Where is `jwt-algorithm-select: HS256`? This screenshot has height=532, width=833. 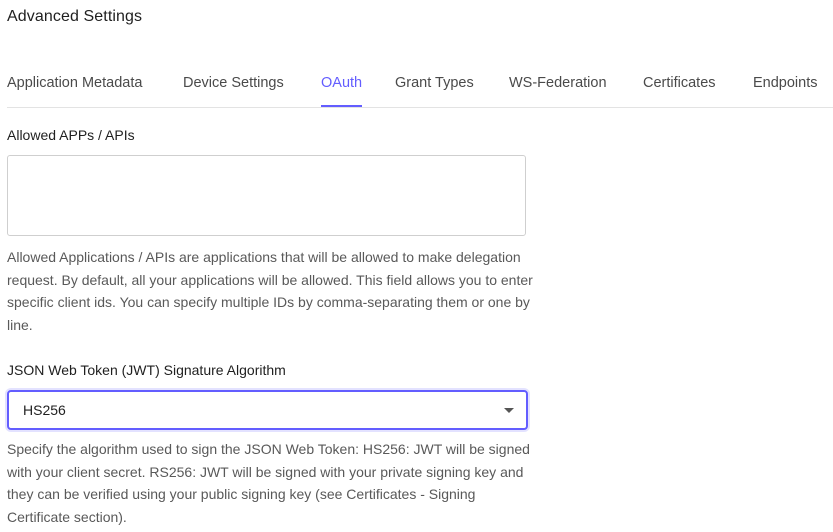 jwt-algorithm-select: HS256 is located at coordinates (267, 410).